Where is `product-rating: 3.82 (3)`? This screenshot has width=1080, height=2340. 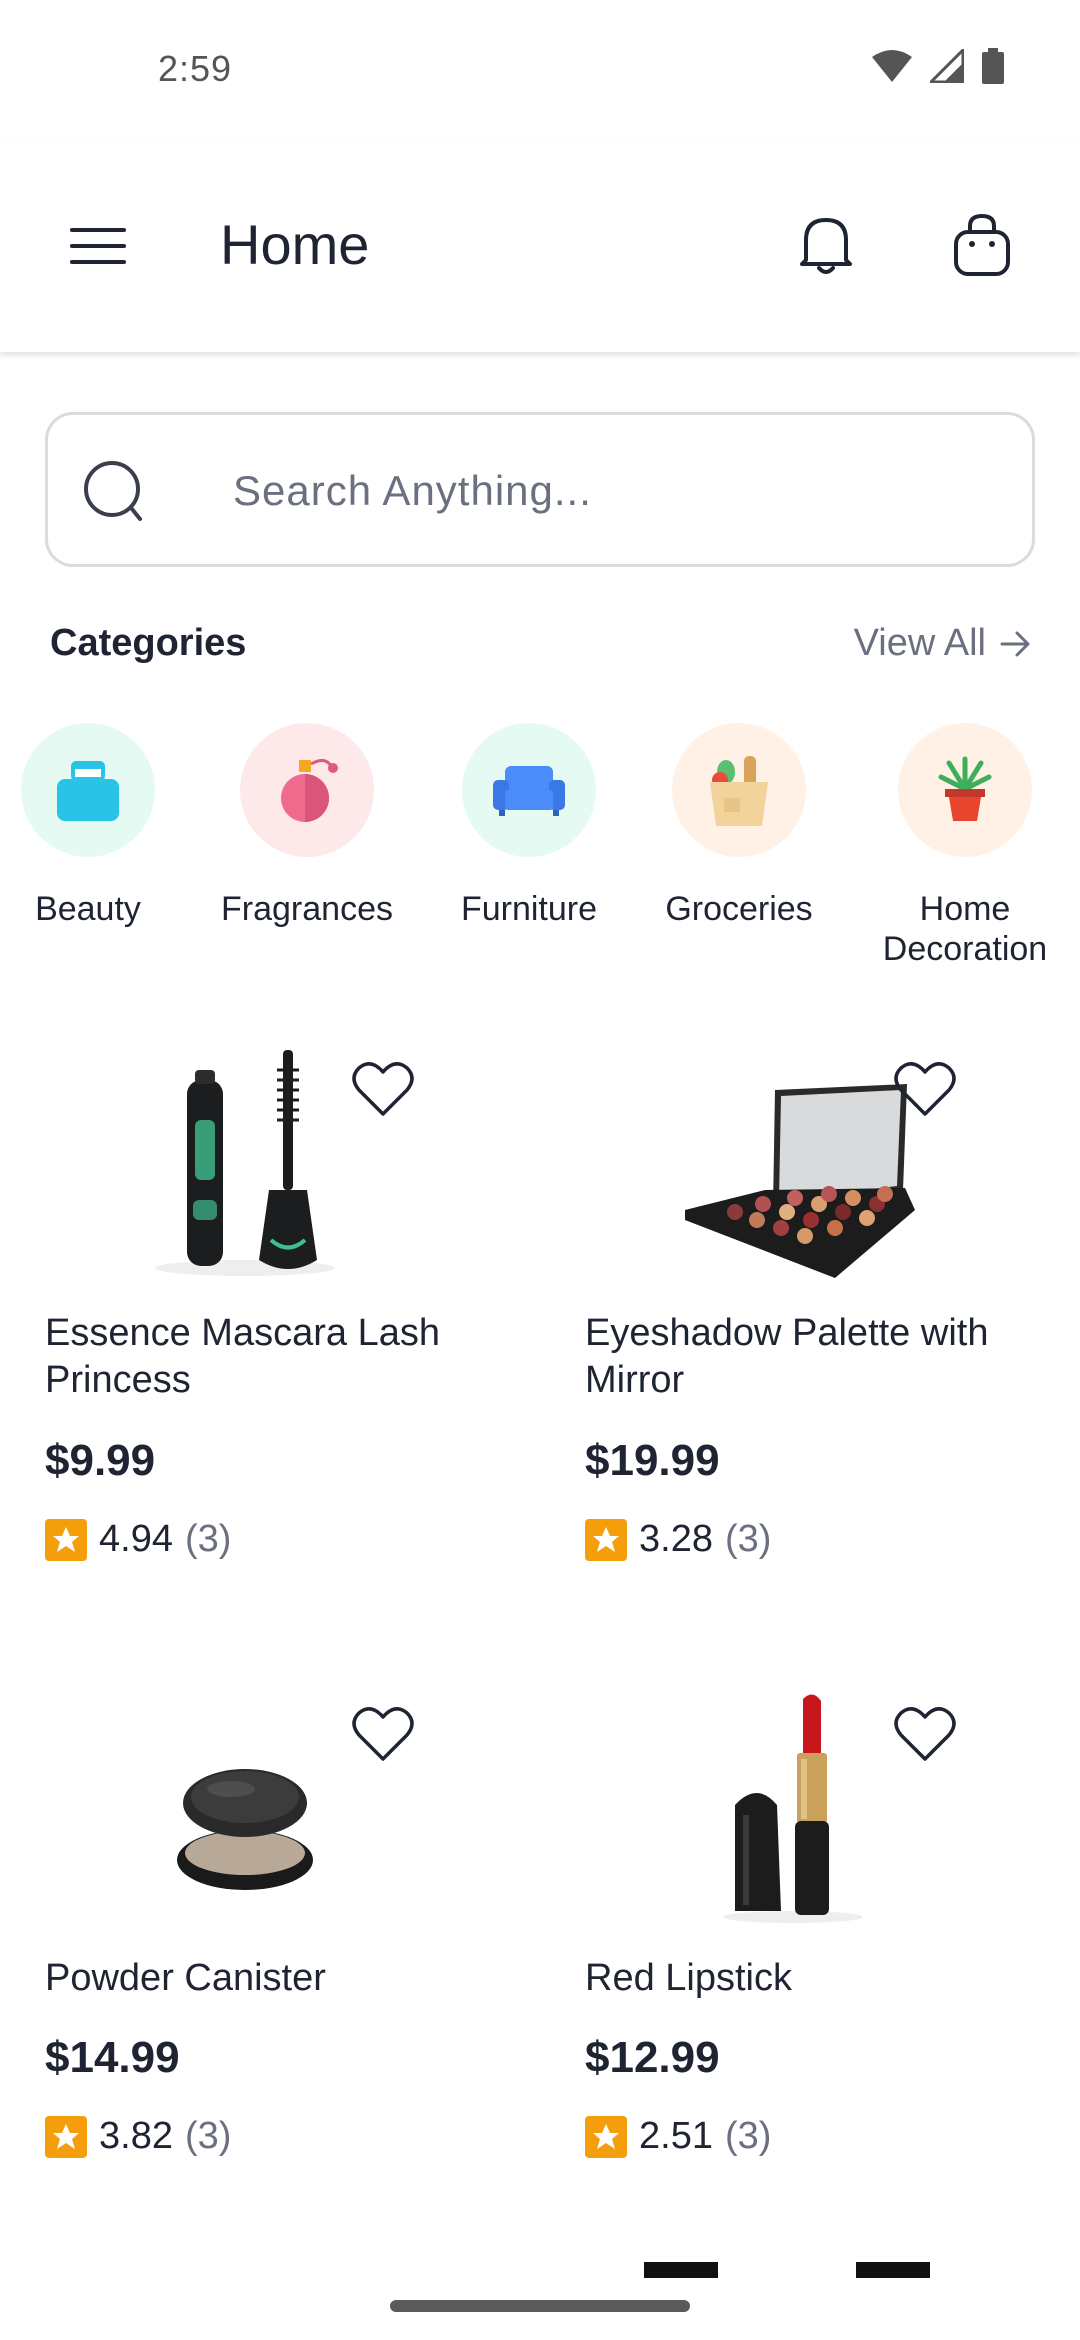
product-rating: 3.82 (3) is located at coordinates (138, 2136).